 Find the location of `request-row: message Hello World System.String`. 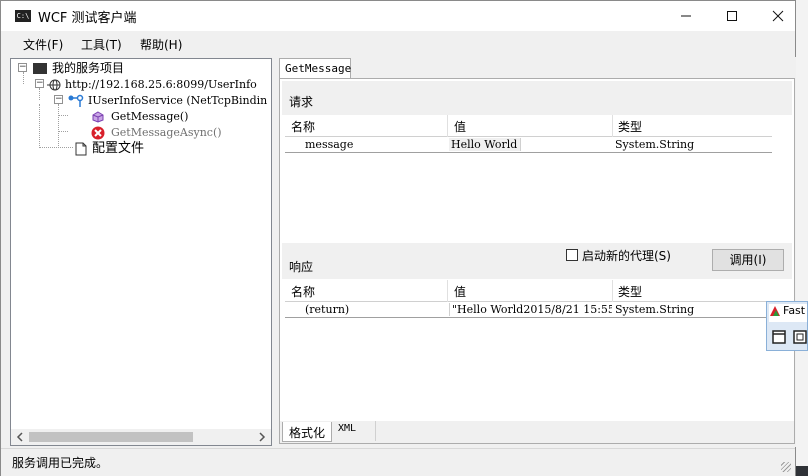

request-row: message Hello World System.String is located at coordinates (528, 145).